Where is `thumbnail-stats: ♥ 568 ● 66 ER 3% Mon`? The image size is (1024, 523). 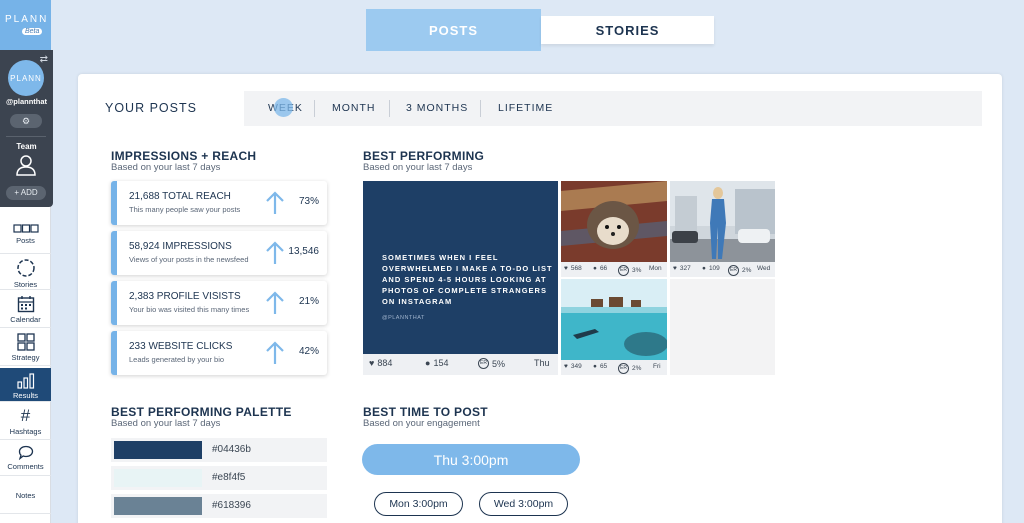
thumbnail-stats: ♥ 568 ● 66 ER 3% Mon is located at coordinates (614, 269).